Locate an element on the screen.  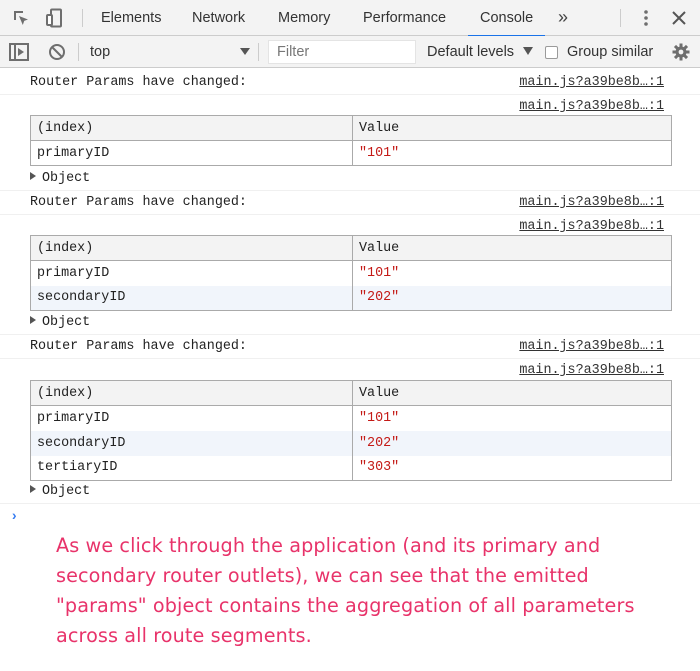
table-cell-value: "303" is located at coordinates (512, 468).